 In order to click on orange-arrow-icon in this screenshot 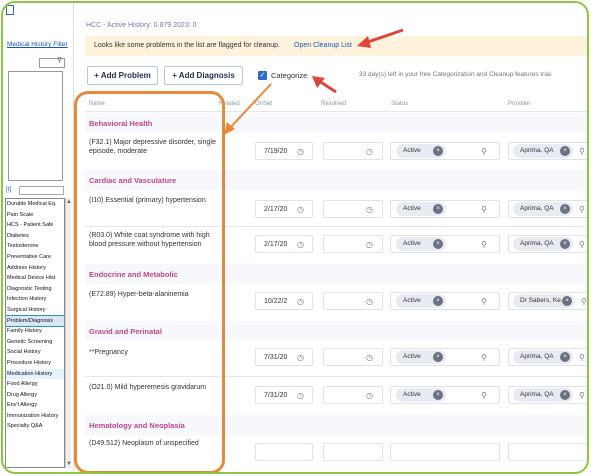, I will do `click(248, 109)`.